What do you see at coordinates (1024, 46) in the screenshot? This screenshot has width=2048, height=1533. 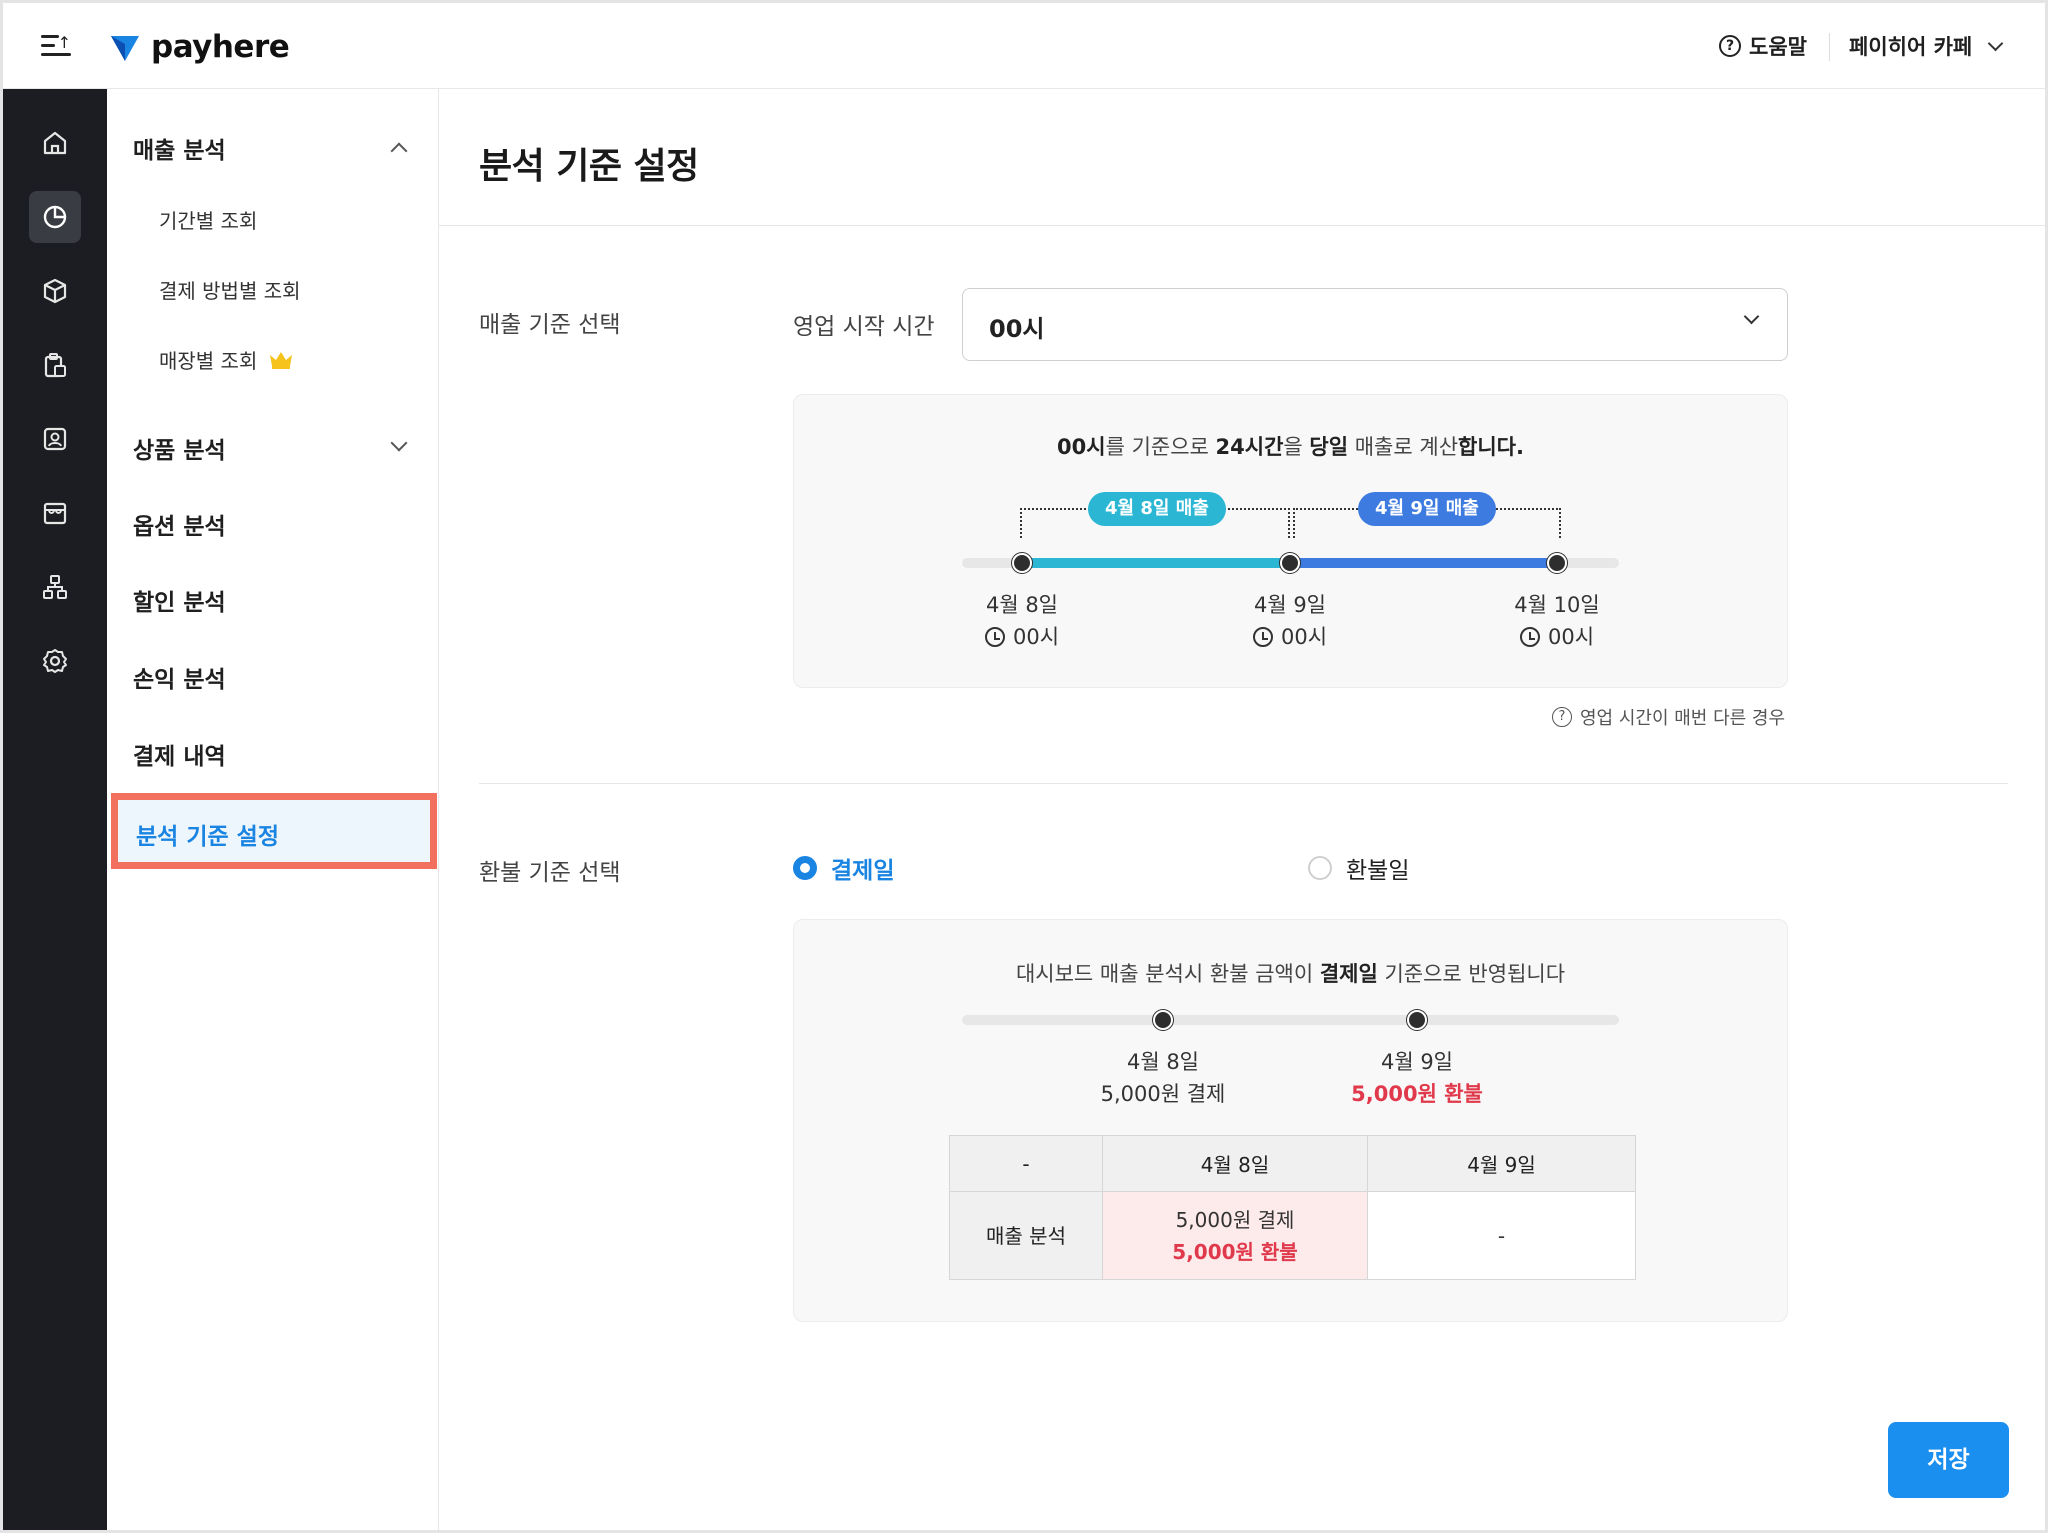 I see `top-bar: ↑ payhere ? 도움말 페이히어 카페` at bounding box center [1024, 46].